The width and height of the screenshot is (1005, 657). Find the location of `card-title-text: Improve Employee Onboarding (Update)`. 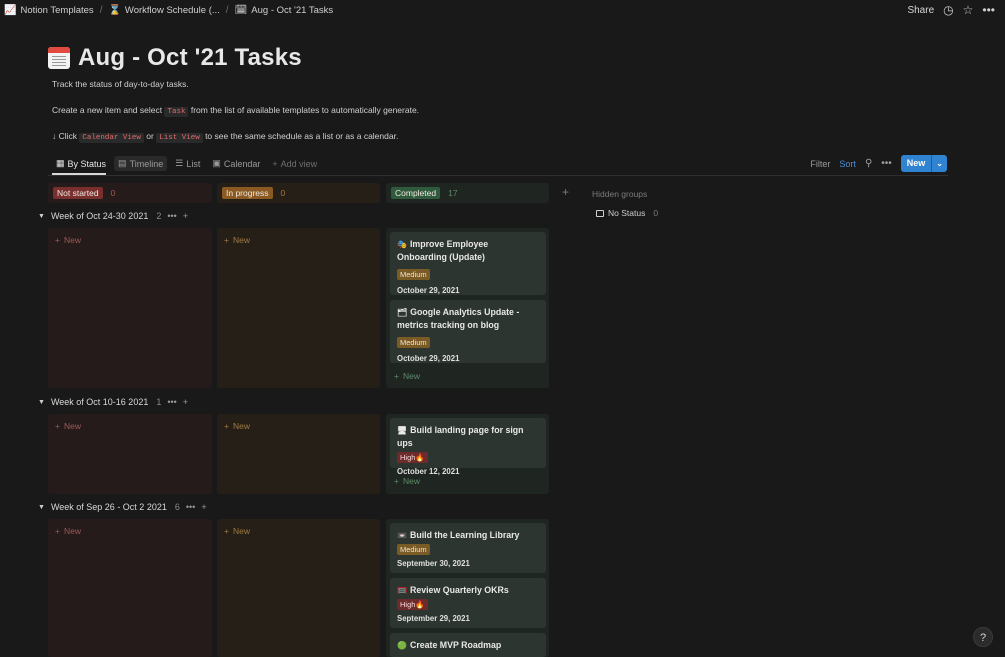

card-title-text: Improve Employee Onboarding (Update) is located at coordinates (443, 250).